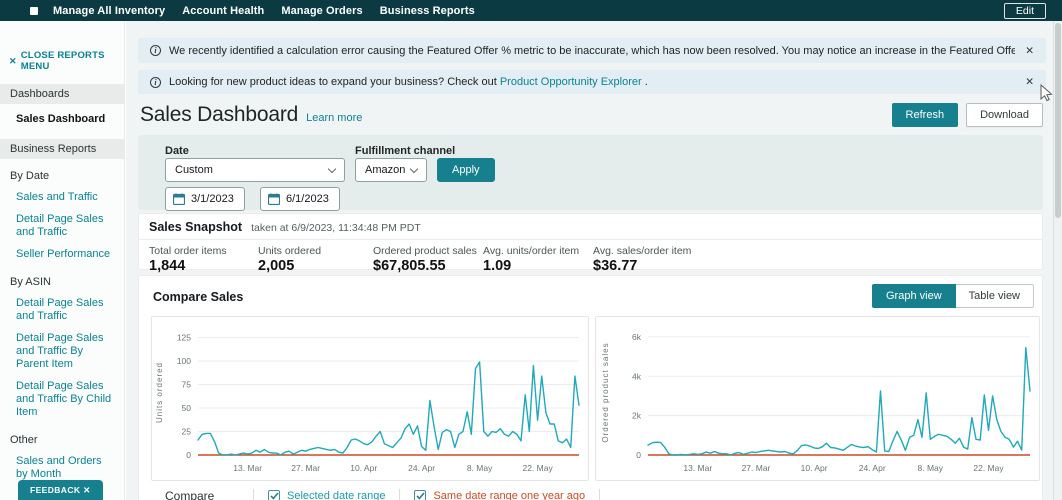 This screenshot has height=500, width=1062. What do you see at coordinates (425, 251) in the screenshot?
I see `metric-label: Ordered product sales` at bounding box center [425, 251].